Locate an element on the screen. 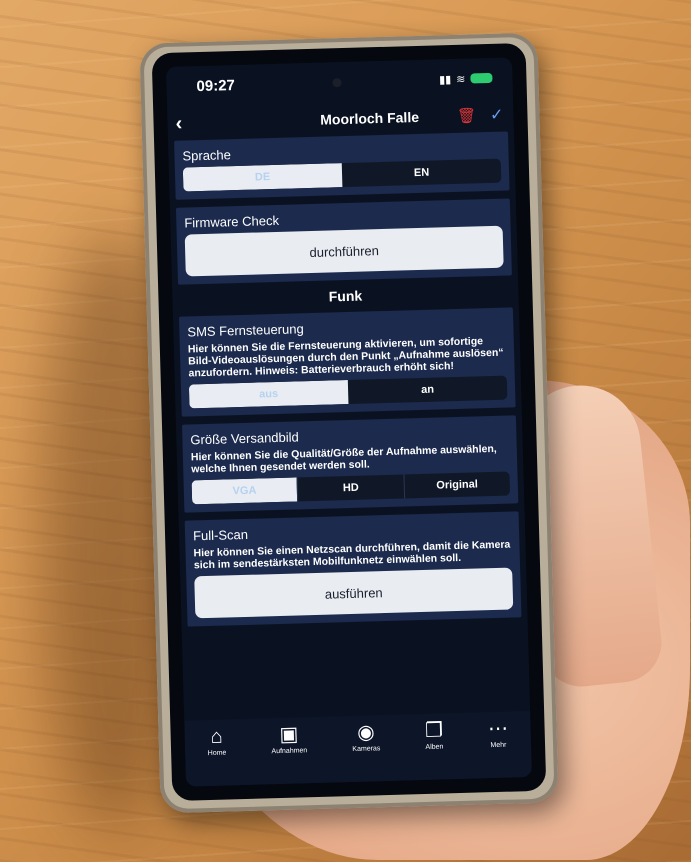 This screenshot has height=862, width=691. sms-option-on: an is located at coordinates (428, 390).